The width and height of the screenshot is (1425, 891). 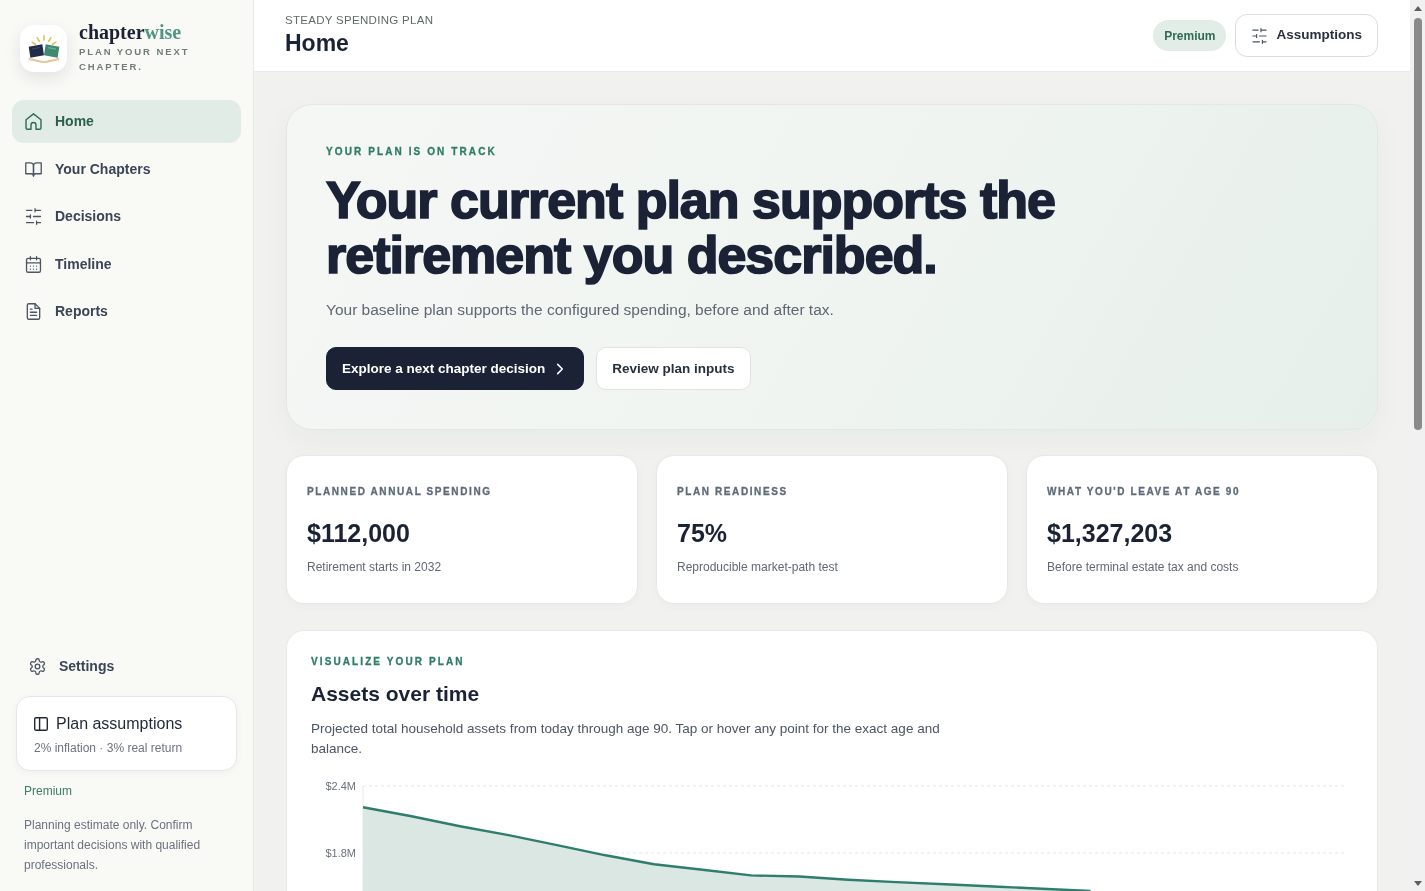 I want to click on hero-text: Your baseline plan supports the configured spending, before and after tax., so click(x=580, y=310).